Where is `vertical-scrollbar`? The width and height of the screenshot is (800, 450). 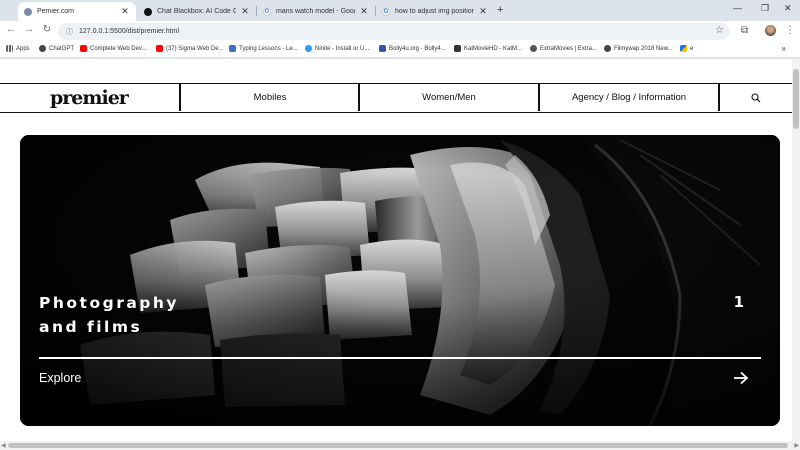 vertical-scrollbar is located at coordinates (796, 250).